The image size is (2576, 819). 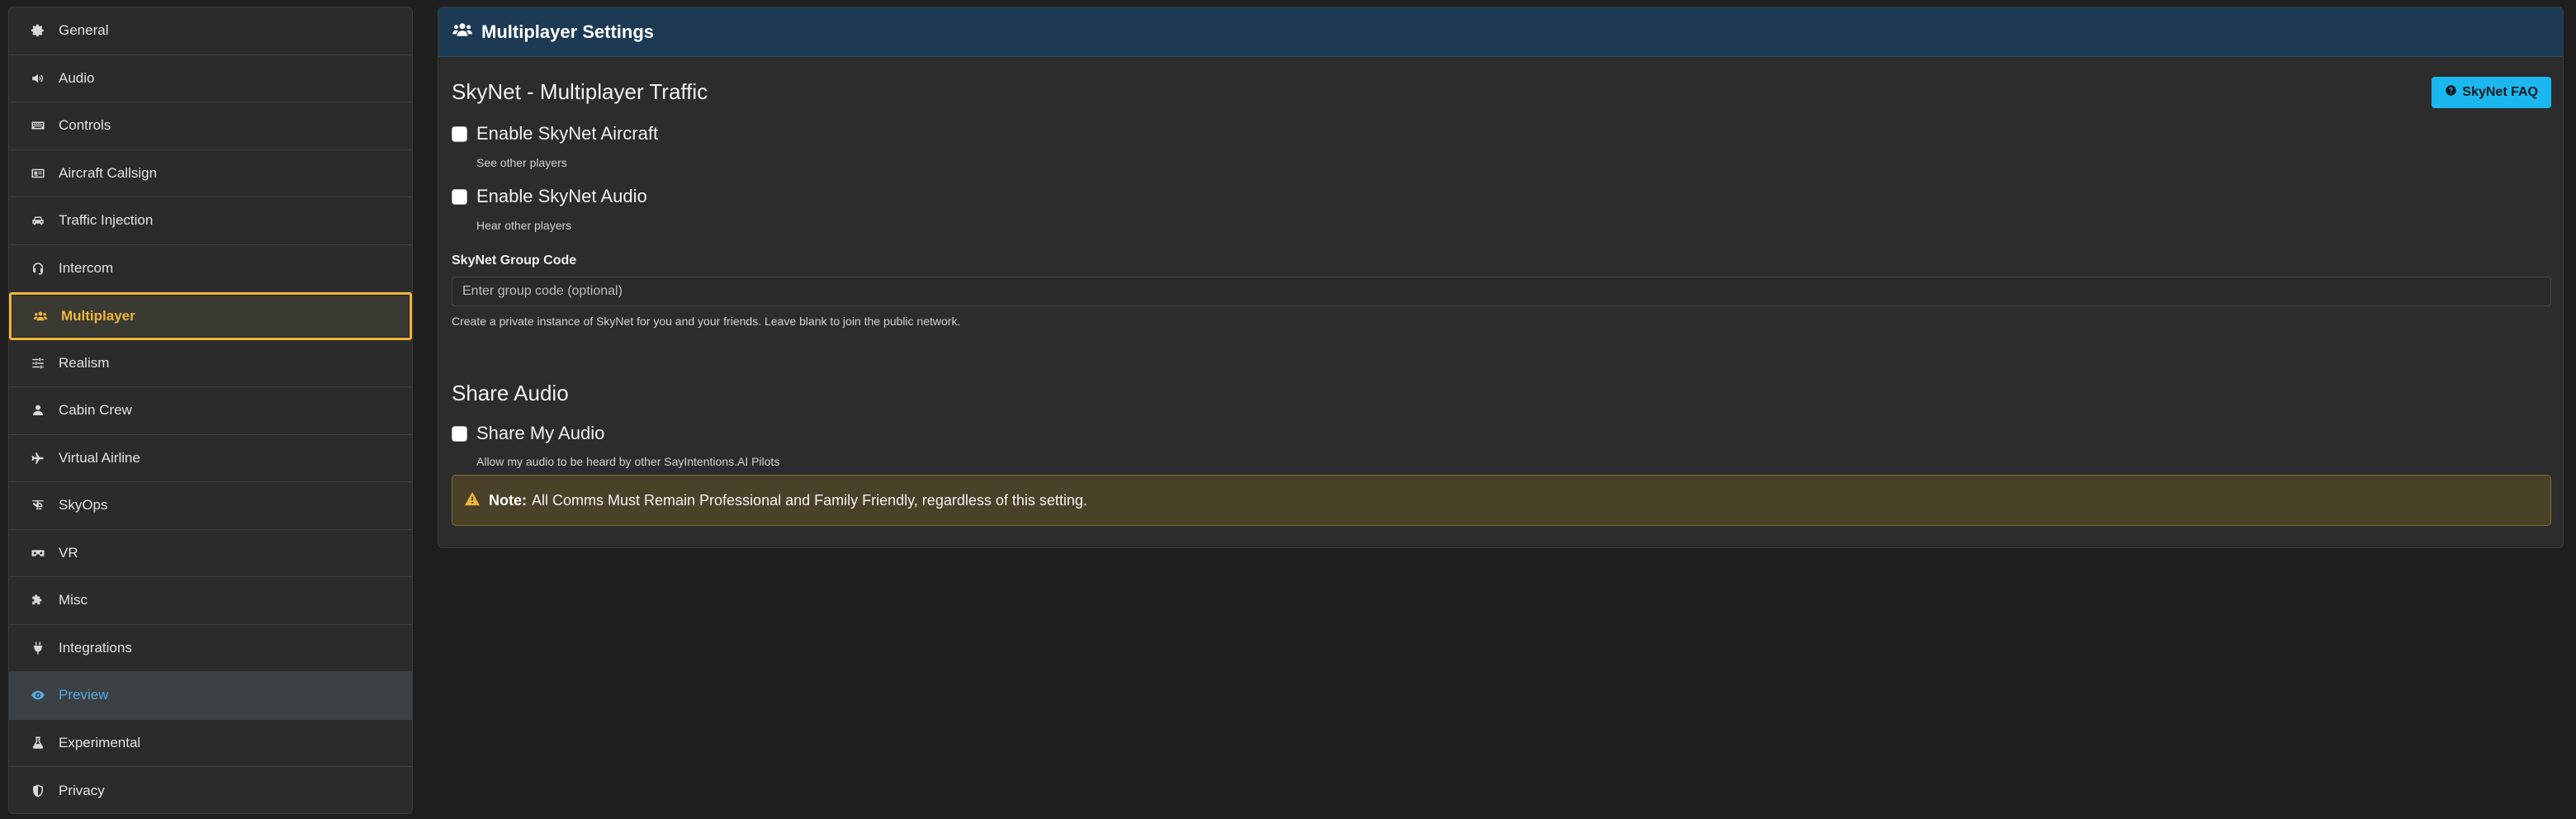 What do you see at coordinates (106, 220) in the screenshot?
I see `sidebar-item-label: Traffic Injection` at bounding box center [106, 220].